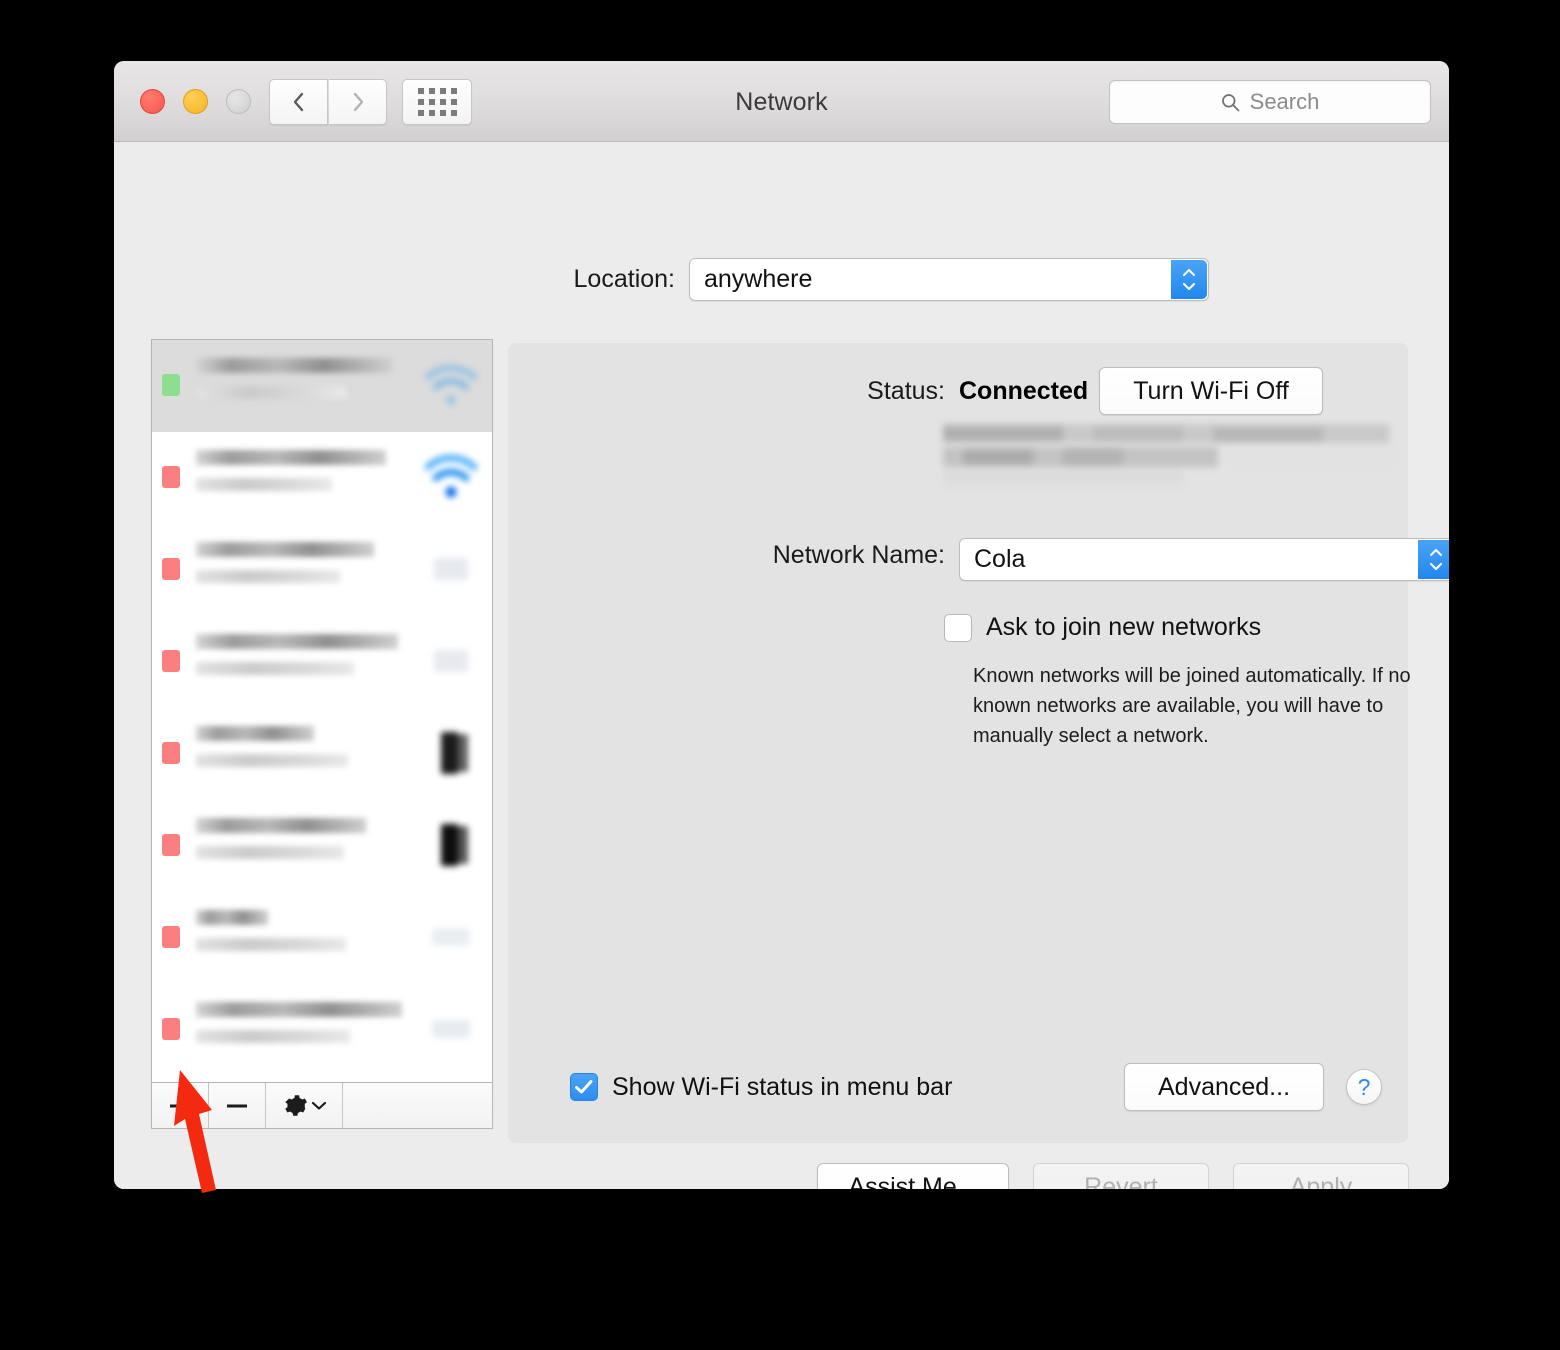 The image size is (1560, 1350). I want to click on window-titlebar: Network Search, so click(781, 101).